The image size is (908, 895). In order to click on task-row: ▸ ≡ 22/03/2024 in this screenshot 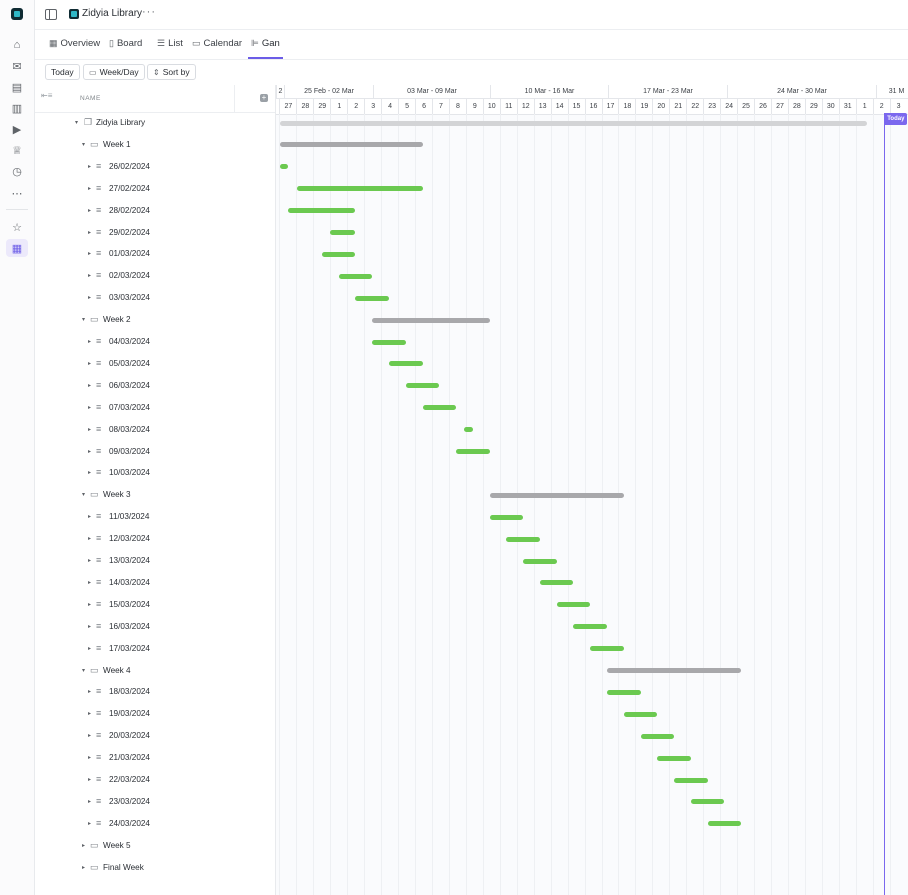, I will do `click(155, 780)`.